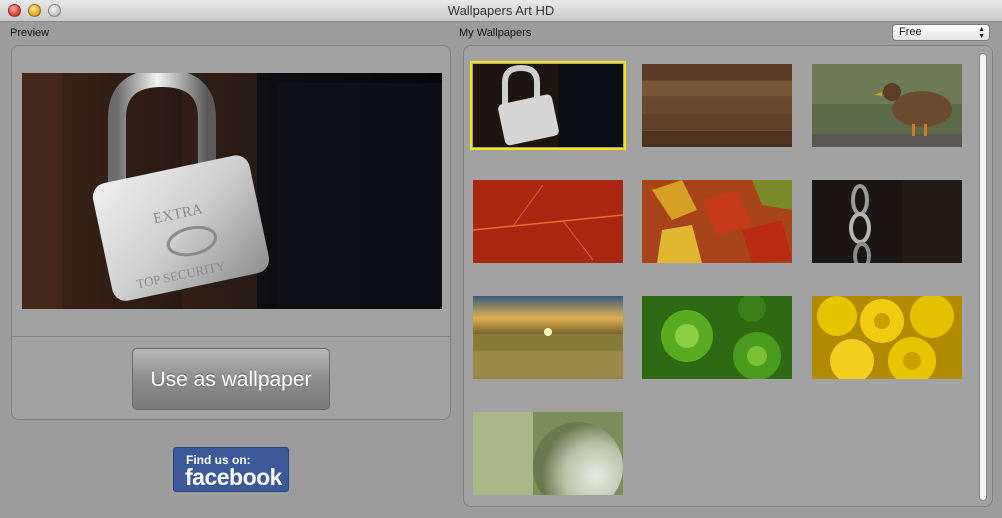 This screenshot has height=518, width=1002. Describe the element at coordinates (910, 32) in the screenshot. I see `wallpaper-filter-value: Free` at that location.